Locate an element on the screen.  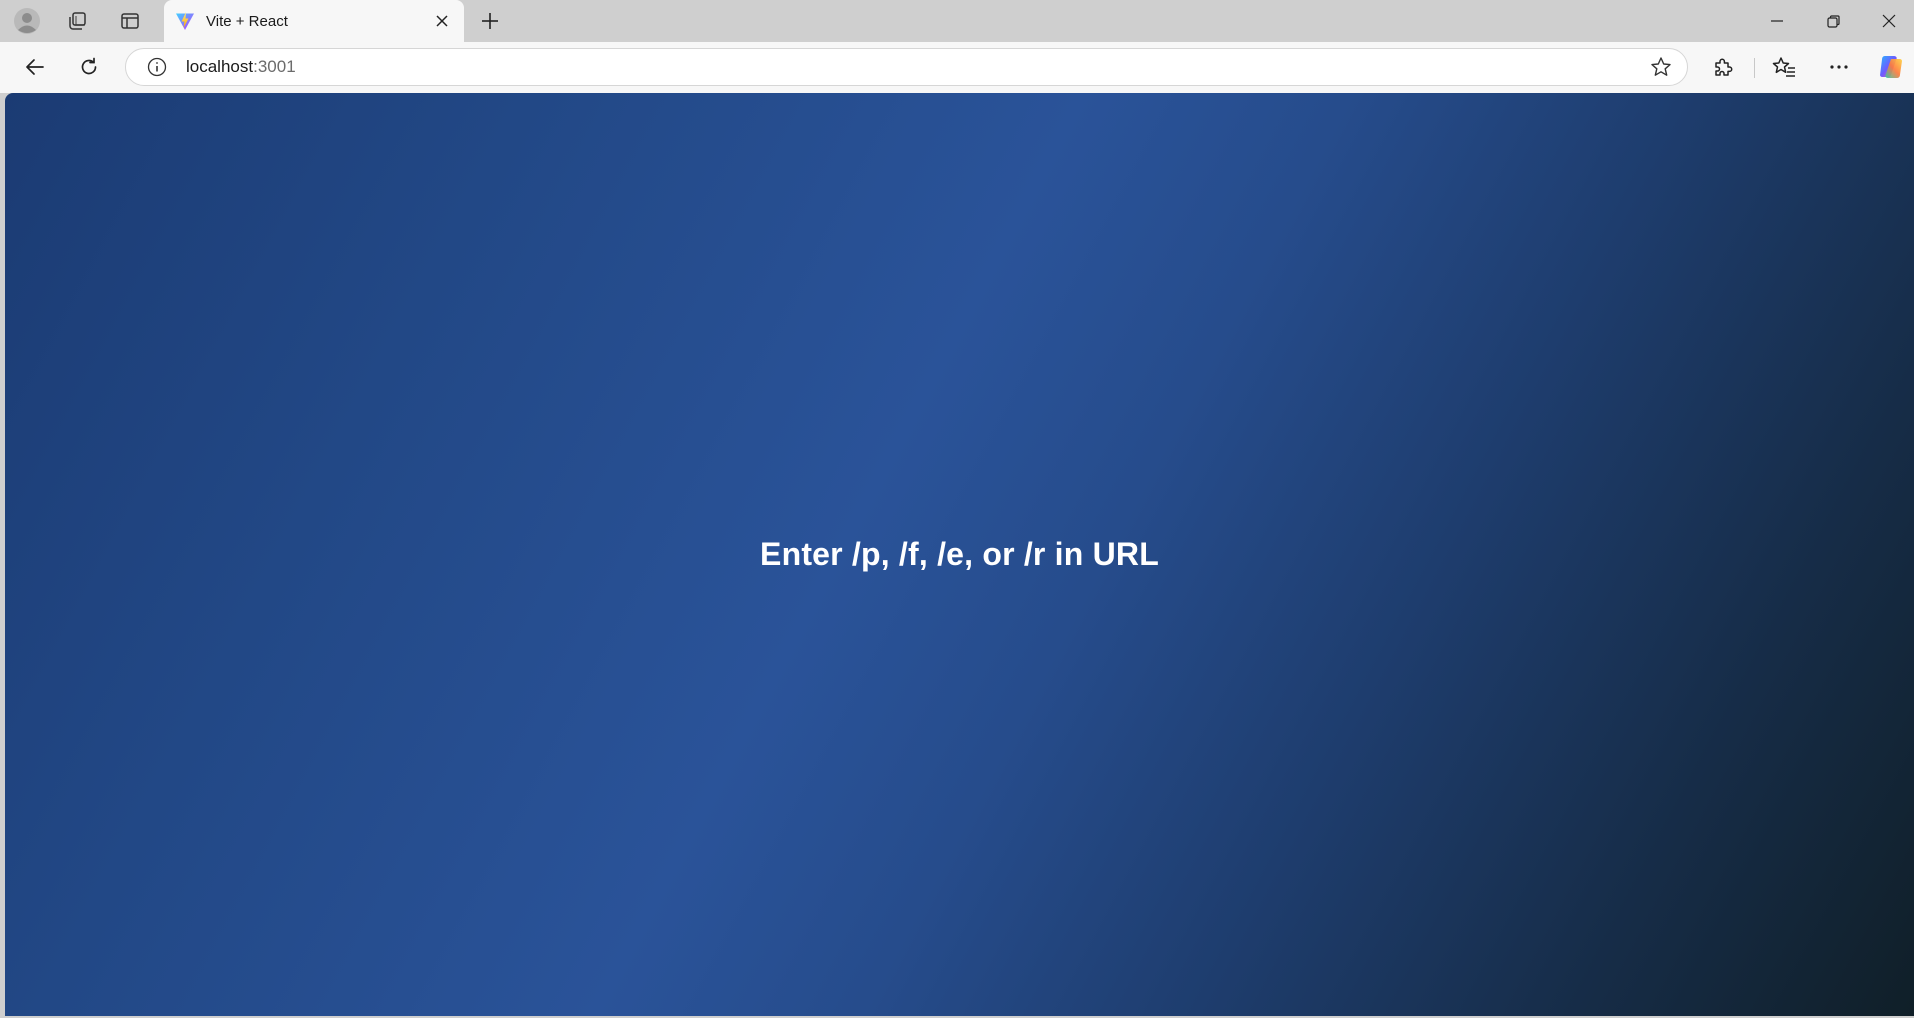
address-bar: localhost:3001 is located at coordinates (906, 67).